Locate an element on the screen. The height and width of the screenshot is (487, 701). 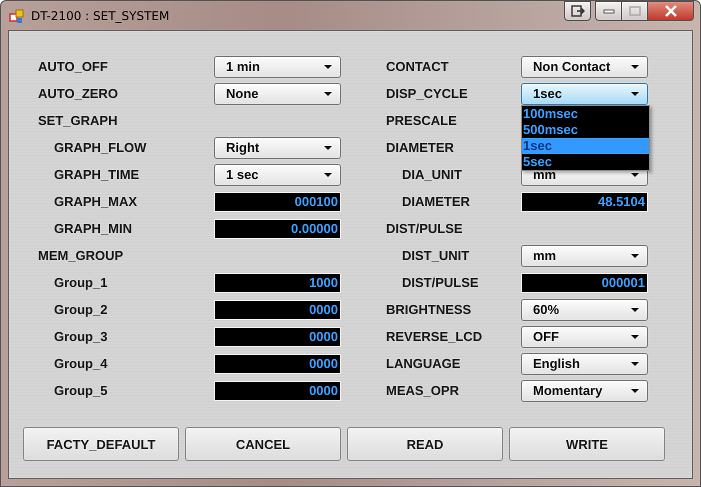
setting-label: PRESCALE is located at coordinates (421, 120).